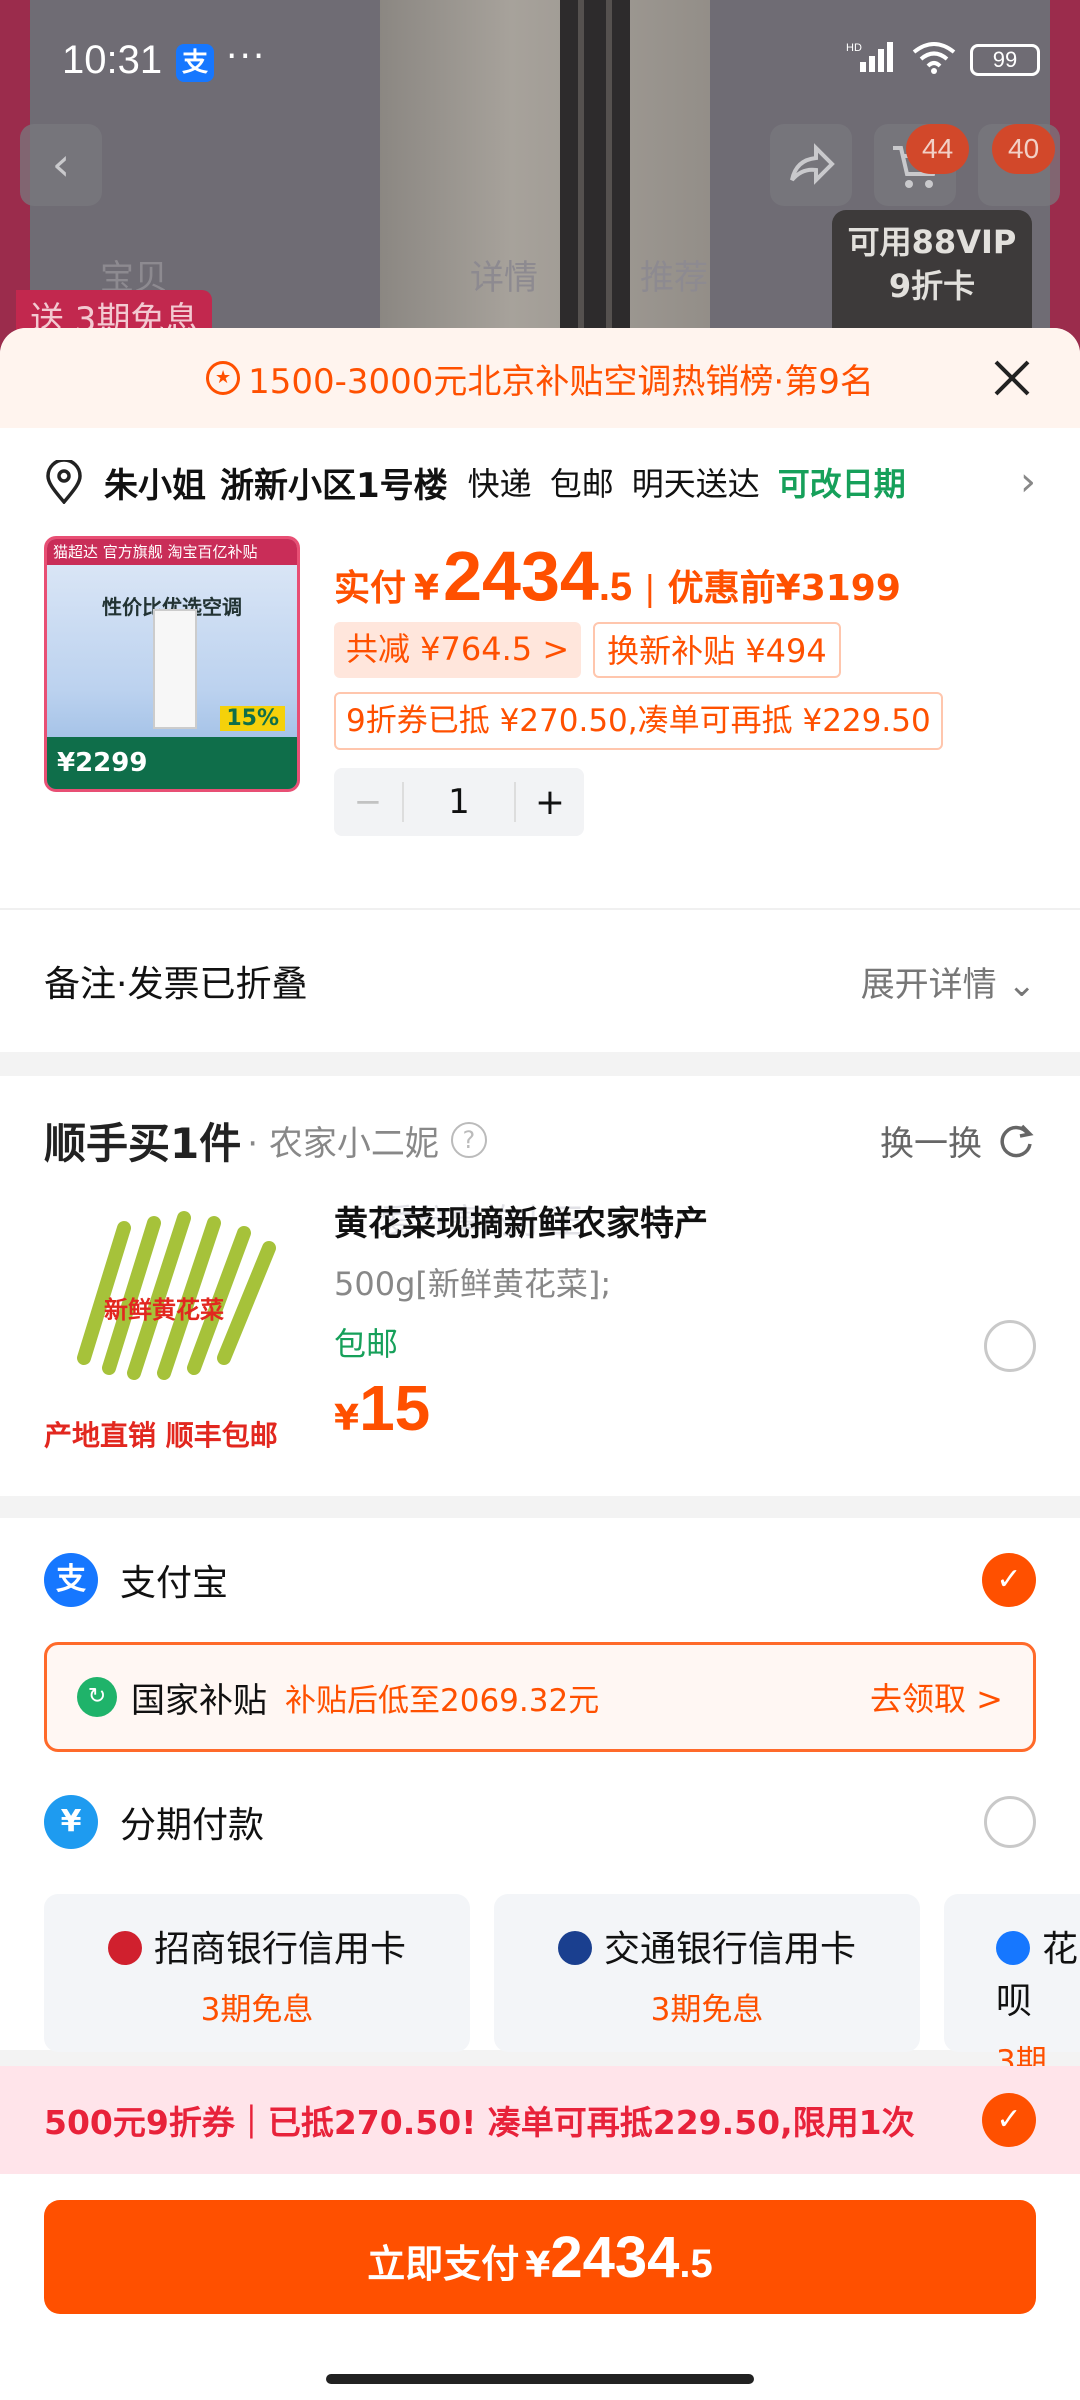  I want to click on product-thumbnail: 猫超达 官方旗舰 淘宝百亿补贴 性价比优选空调 15% ¥2299, so click(172, 664).